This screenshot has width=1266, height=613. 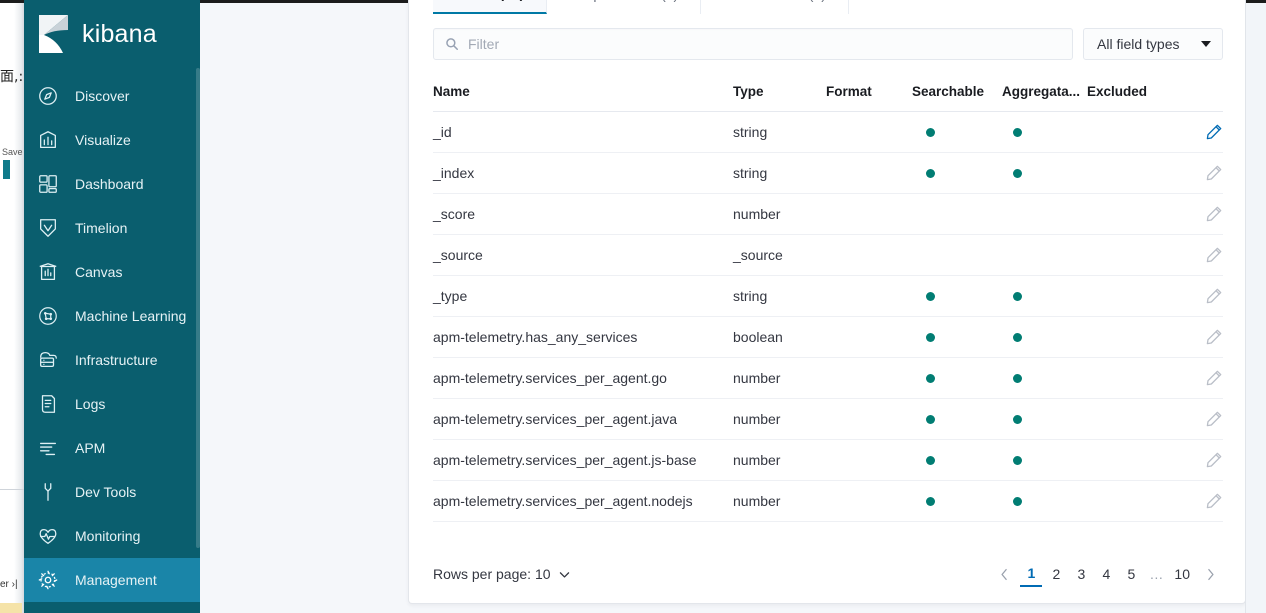 I want to click on background-yellow-chip, so click(x=11, y=608).